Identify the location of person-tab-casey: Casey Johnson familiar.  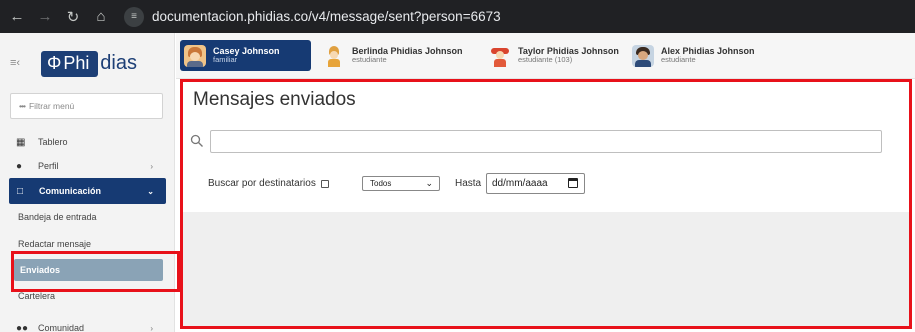
(245, 55).